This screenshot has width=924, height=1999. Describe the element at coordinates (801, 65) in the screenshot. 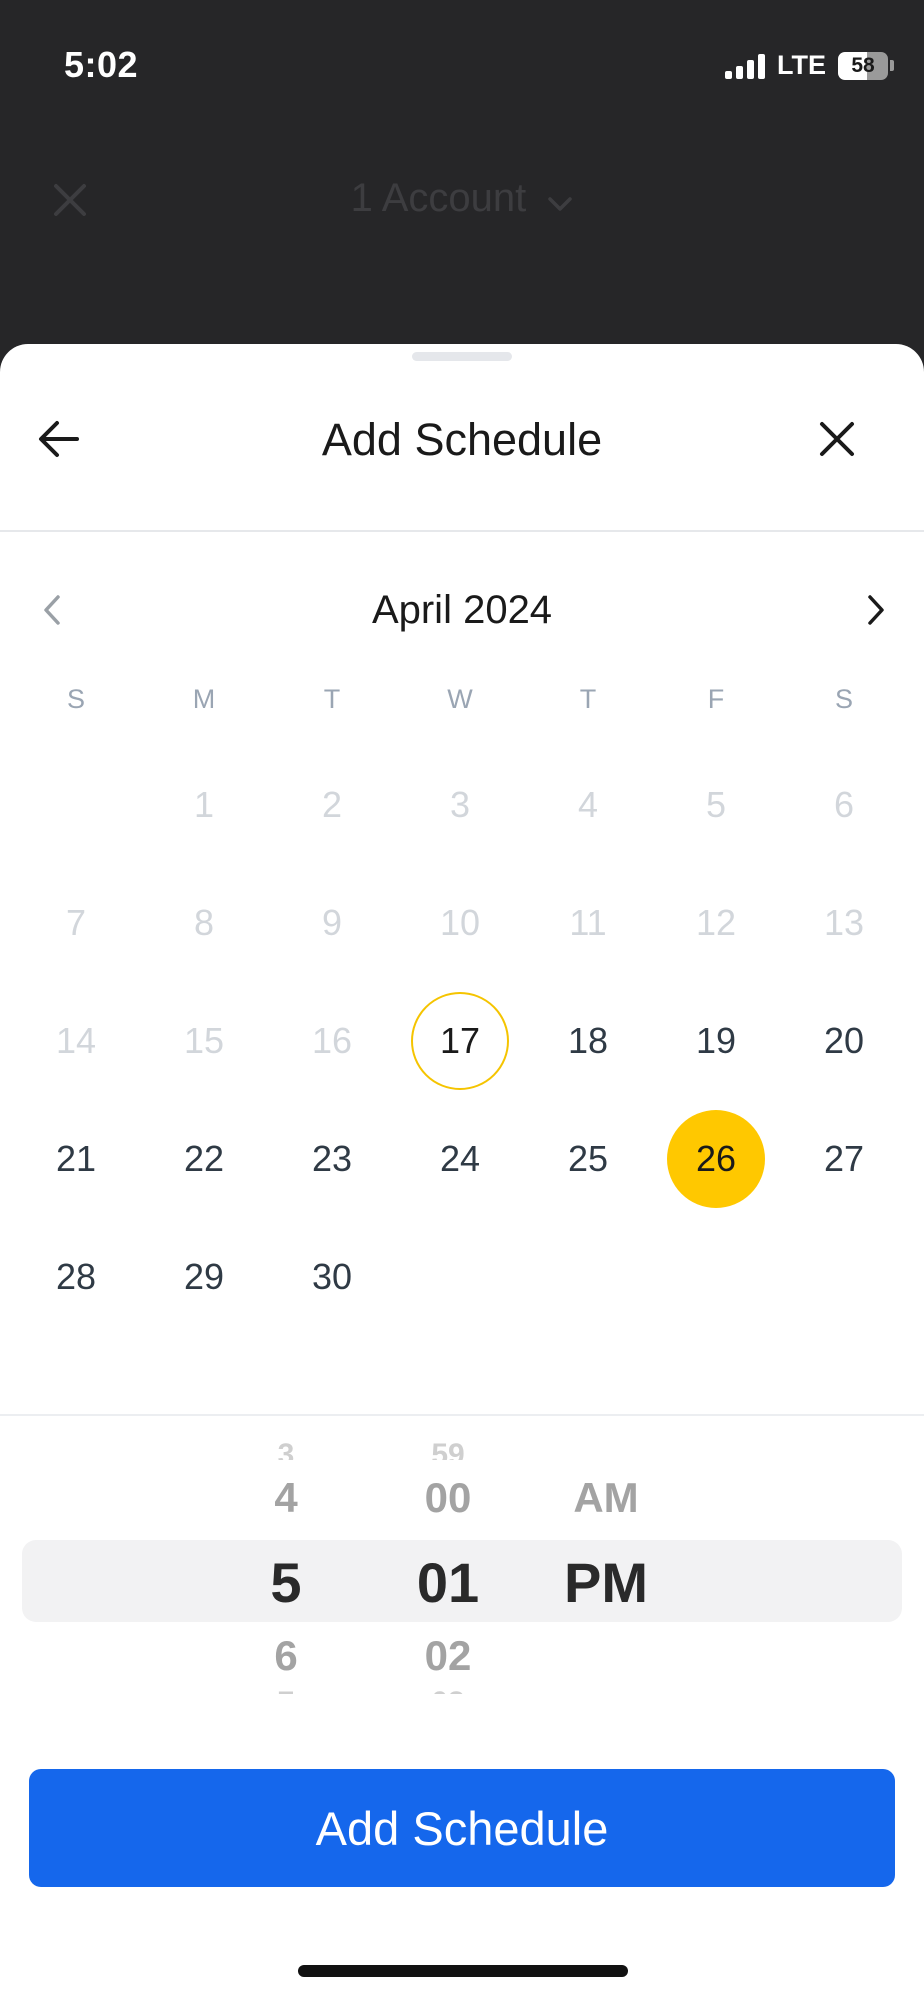

I see `network-type: LTE` at that location.